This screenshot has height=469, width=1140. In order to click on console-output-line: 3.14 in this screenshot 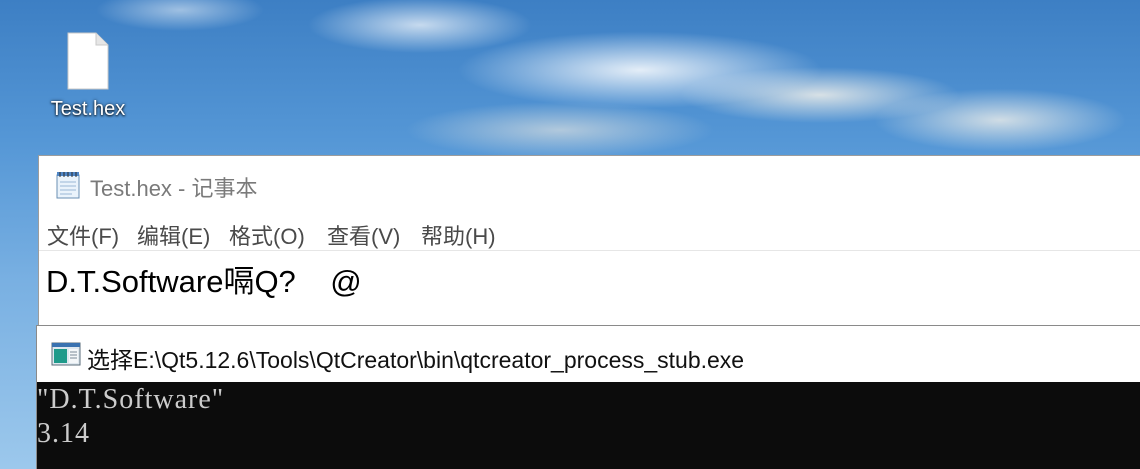, I will do `click(63, 433)`.